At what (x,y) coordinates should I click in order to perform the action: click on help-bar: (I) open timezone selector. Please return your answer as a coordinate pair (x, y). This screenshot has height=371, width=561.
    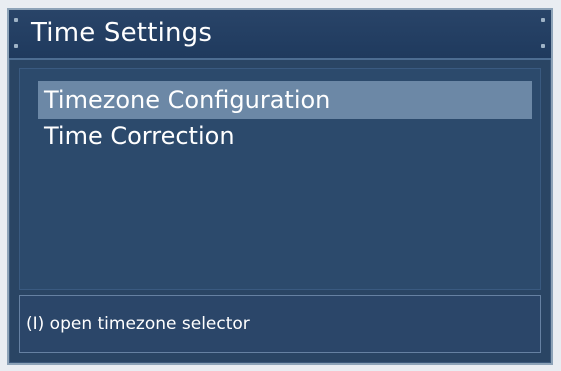
    Looking at the image, I should click on (280, 324).